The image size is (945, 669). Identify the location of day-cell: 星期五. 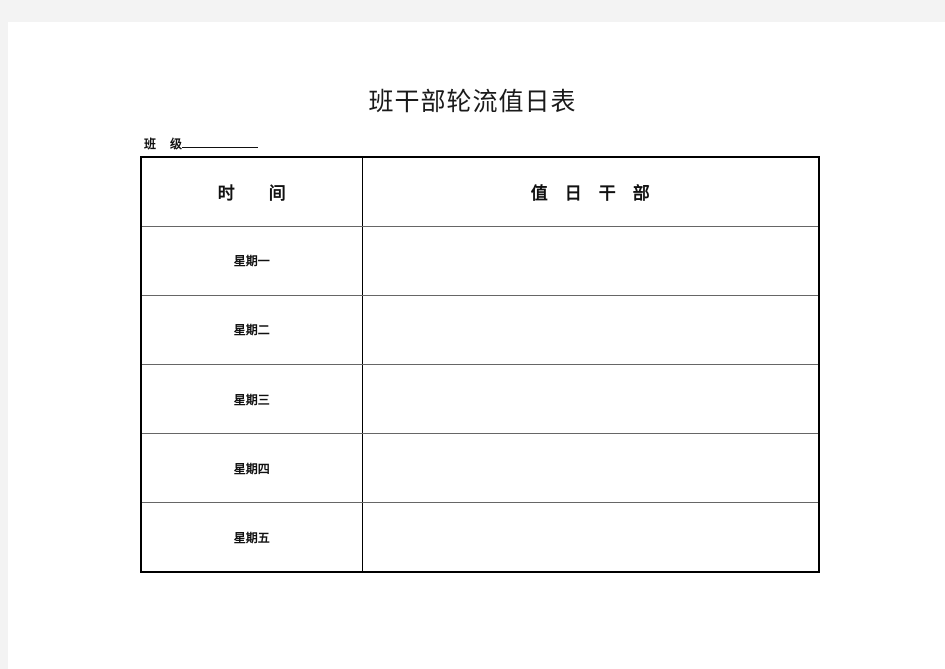
(251, 537).